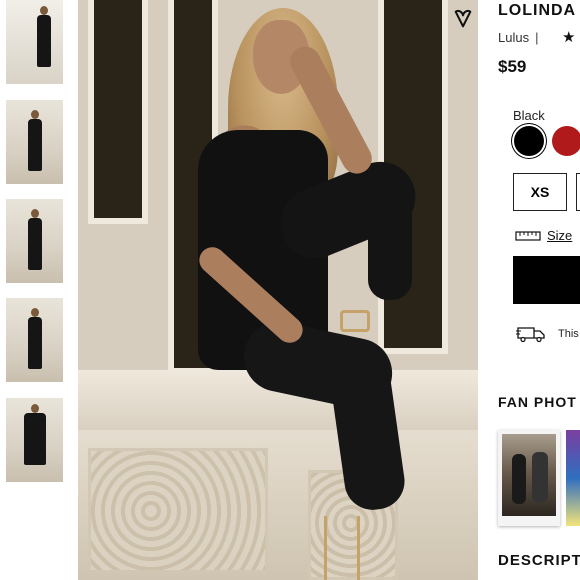 This screenshot has width=580, height=580. I want to click on rating-stars: ★, so click(568, 37).